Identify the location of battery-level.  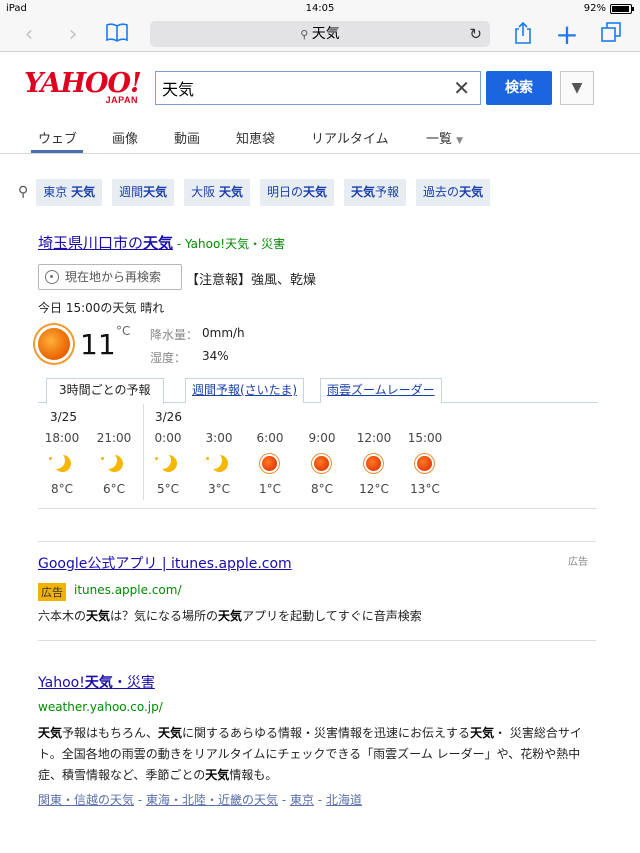
(620, 8).